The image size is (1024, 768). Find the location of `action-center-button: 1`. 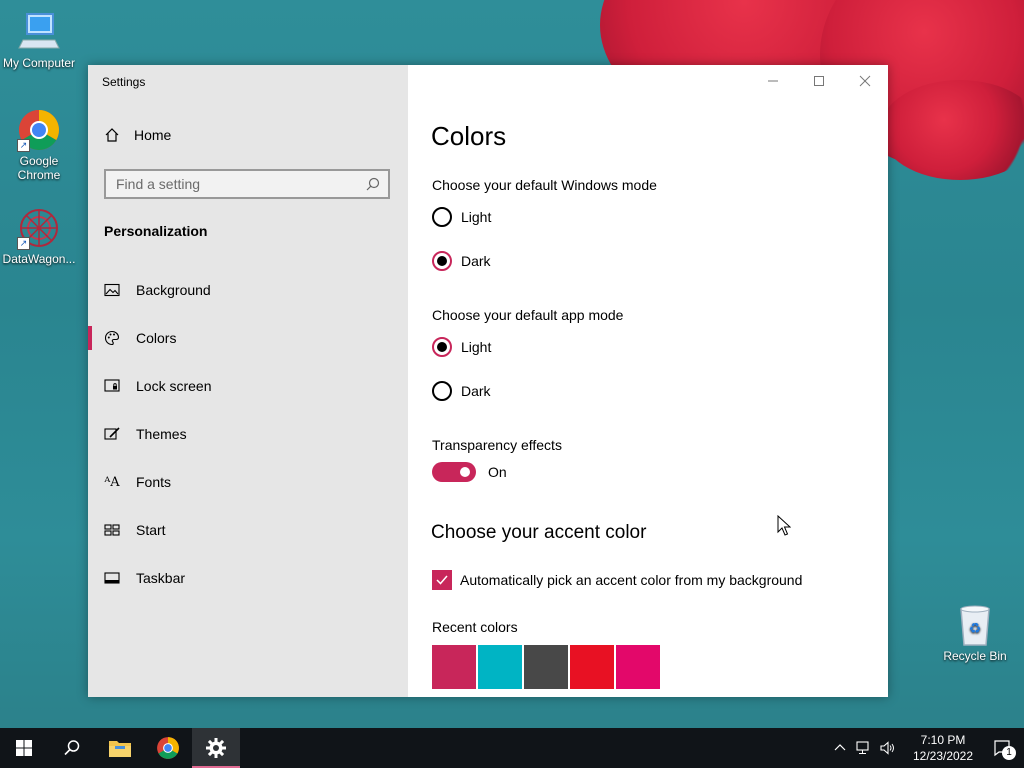

action-center-button: 1 is located at coordinates (1002, 748).